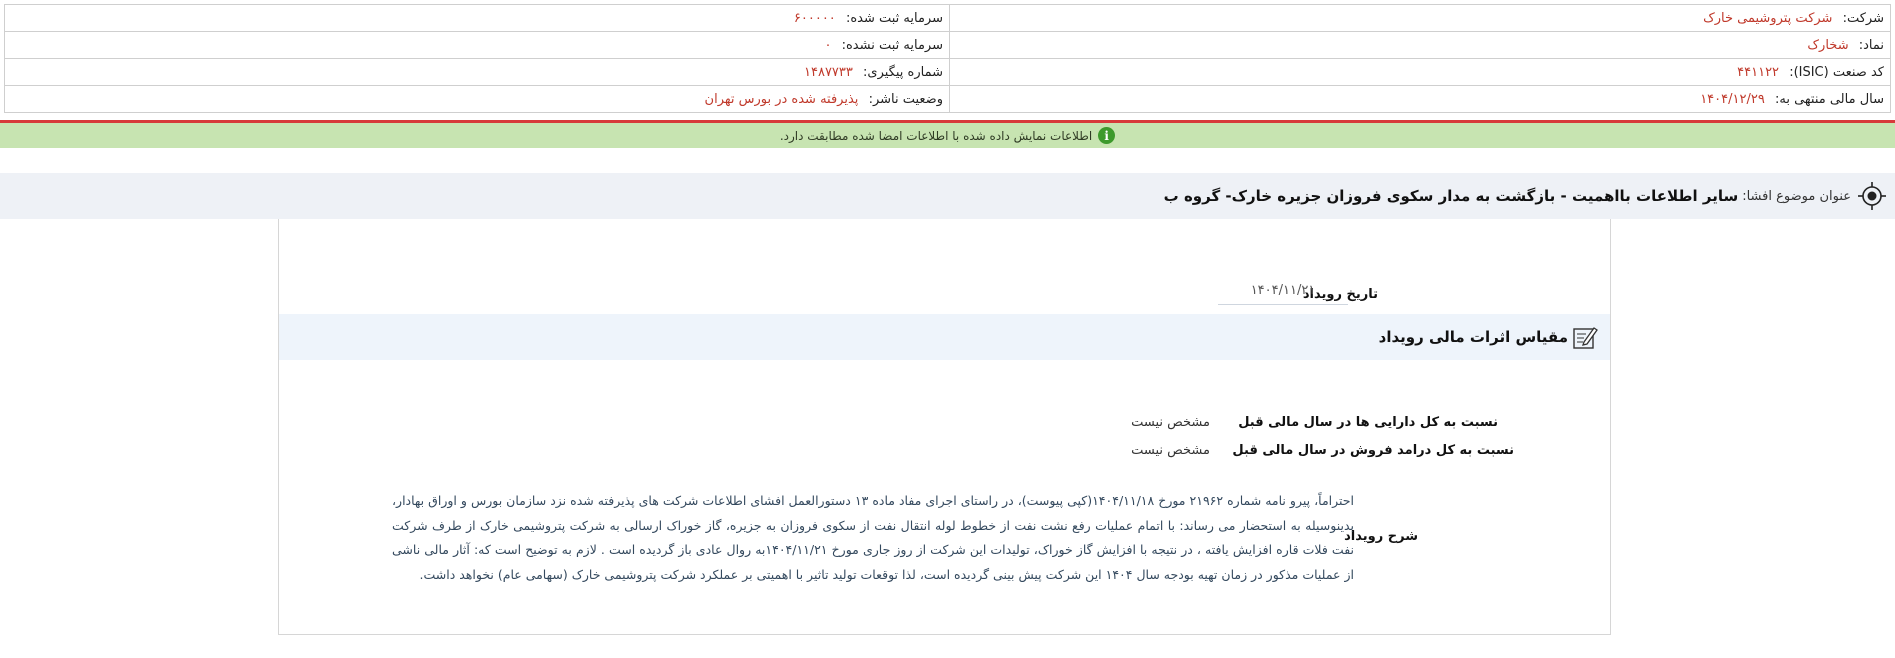 Image resolution: width=1895 pixels, height=658 pixels. What do you see at coordinates (1828, 45) in the screenshot?
I see `symbol-value: شخارک` at bounding box center [1828, 45].